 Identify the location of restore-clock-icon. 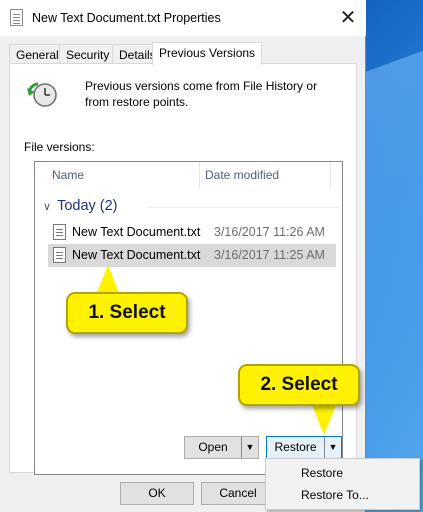
(42, 94).